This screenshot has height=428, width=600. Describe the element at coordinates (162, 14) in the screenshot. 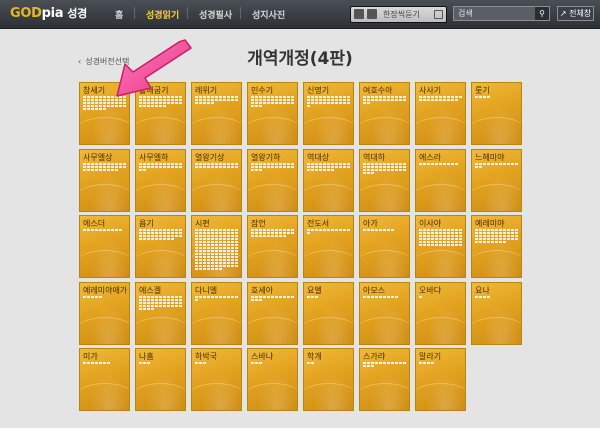

I see `nav-bible-read: 성경읽기` at that location.